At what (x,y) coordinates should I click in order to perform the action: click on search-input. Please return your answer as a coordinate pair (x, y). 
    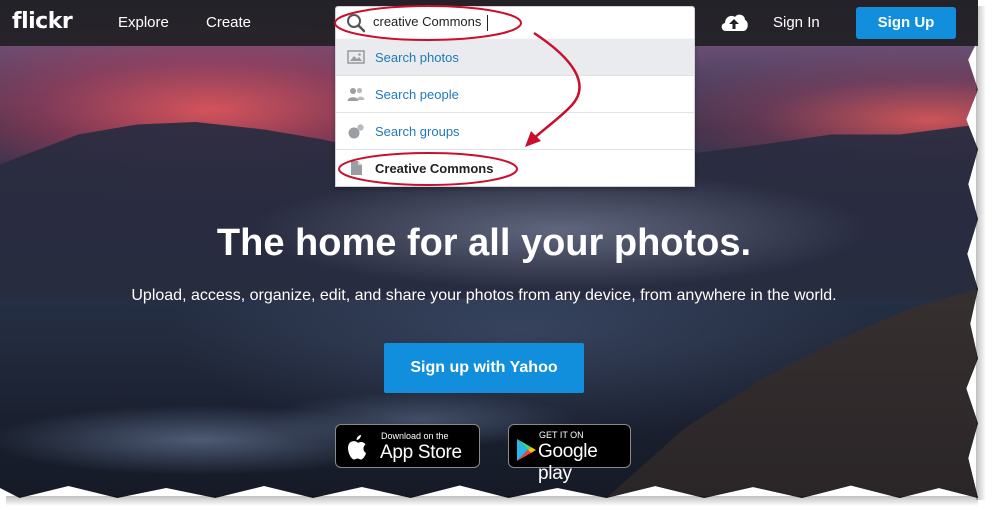
    Looking at the image, I should click on (448, 21).